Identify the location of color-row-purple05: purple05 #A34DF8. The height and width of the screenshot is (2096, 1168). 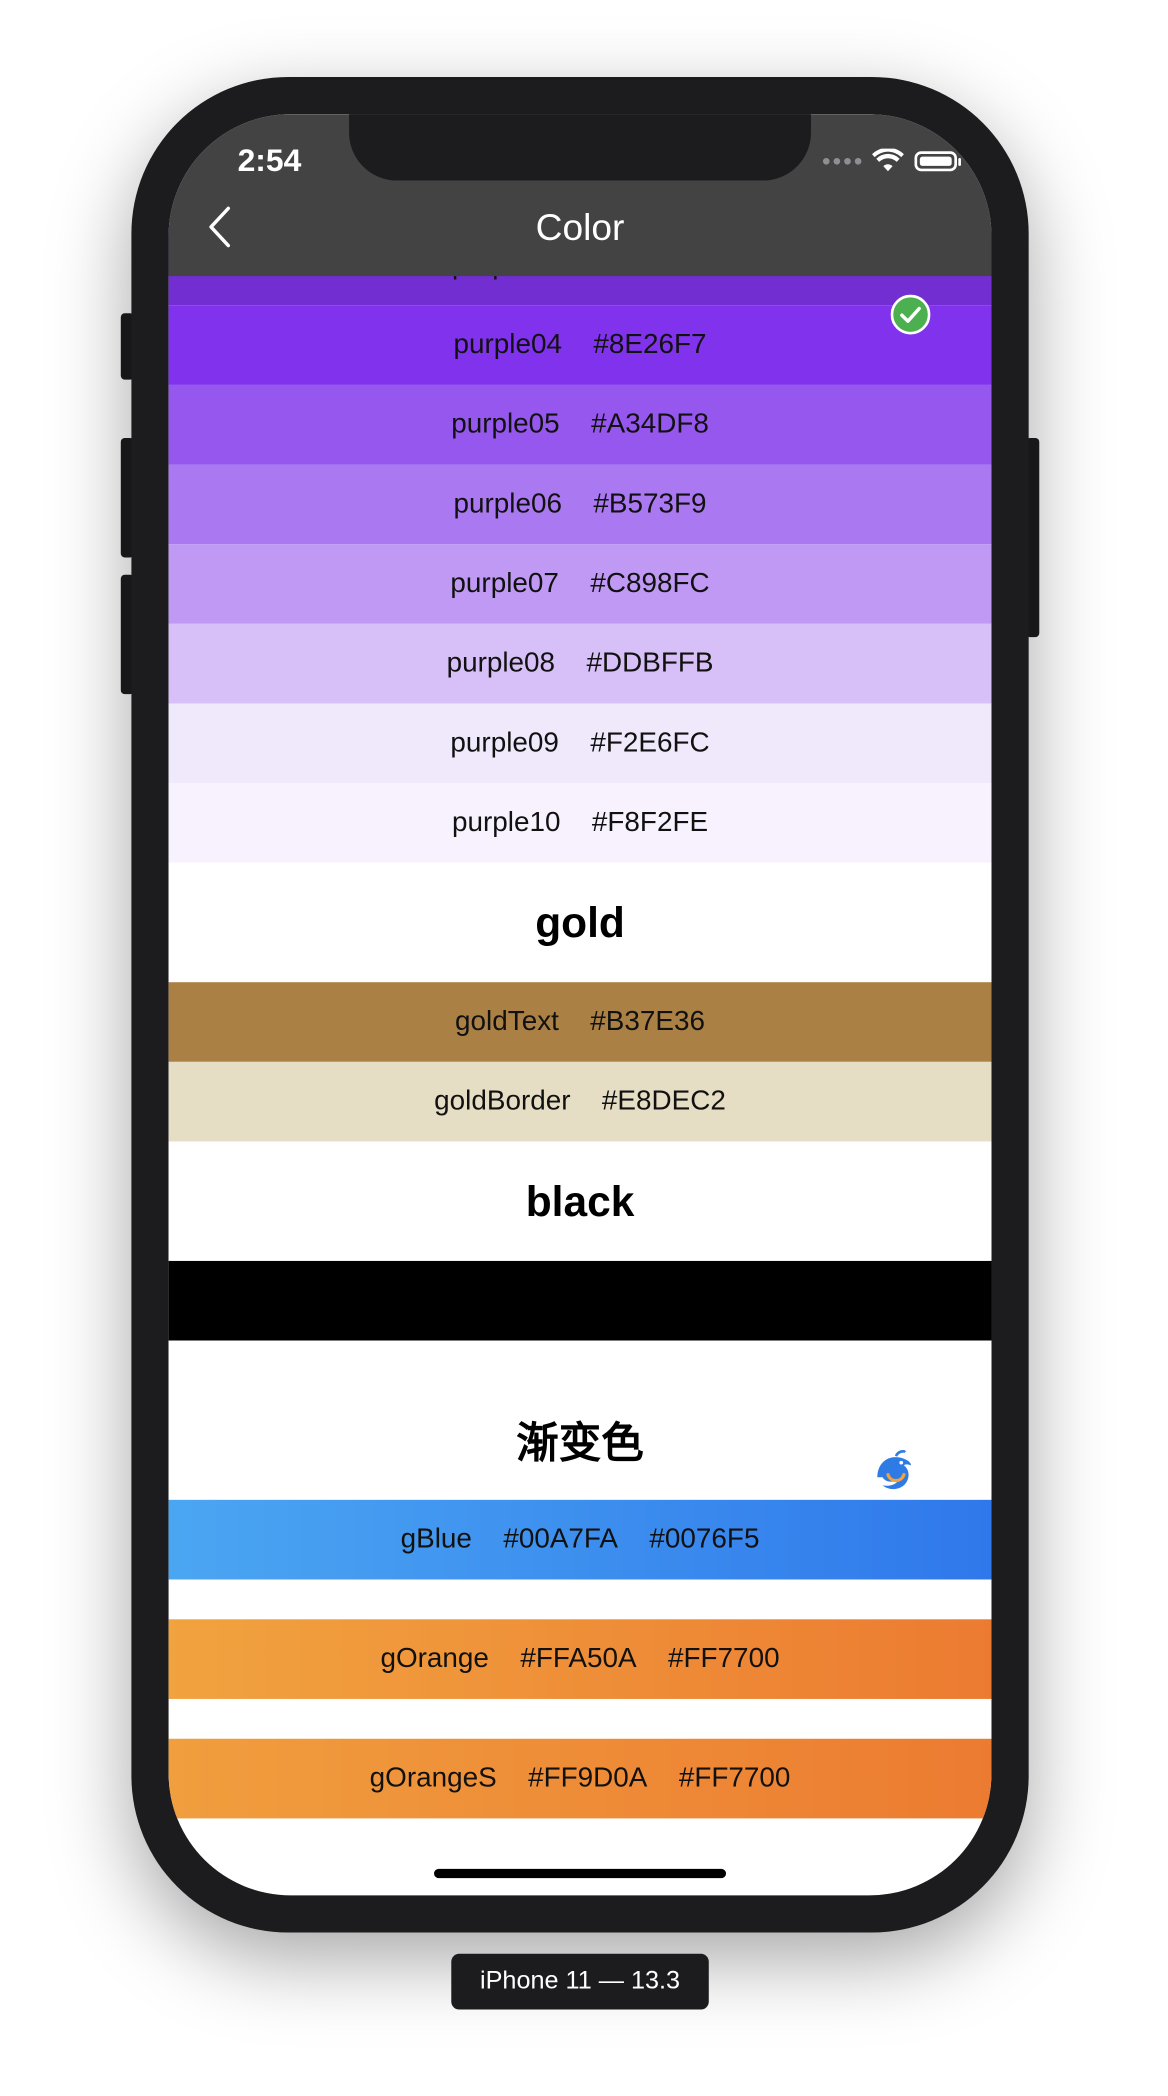
(580, 424).